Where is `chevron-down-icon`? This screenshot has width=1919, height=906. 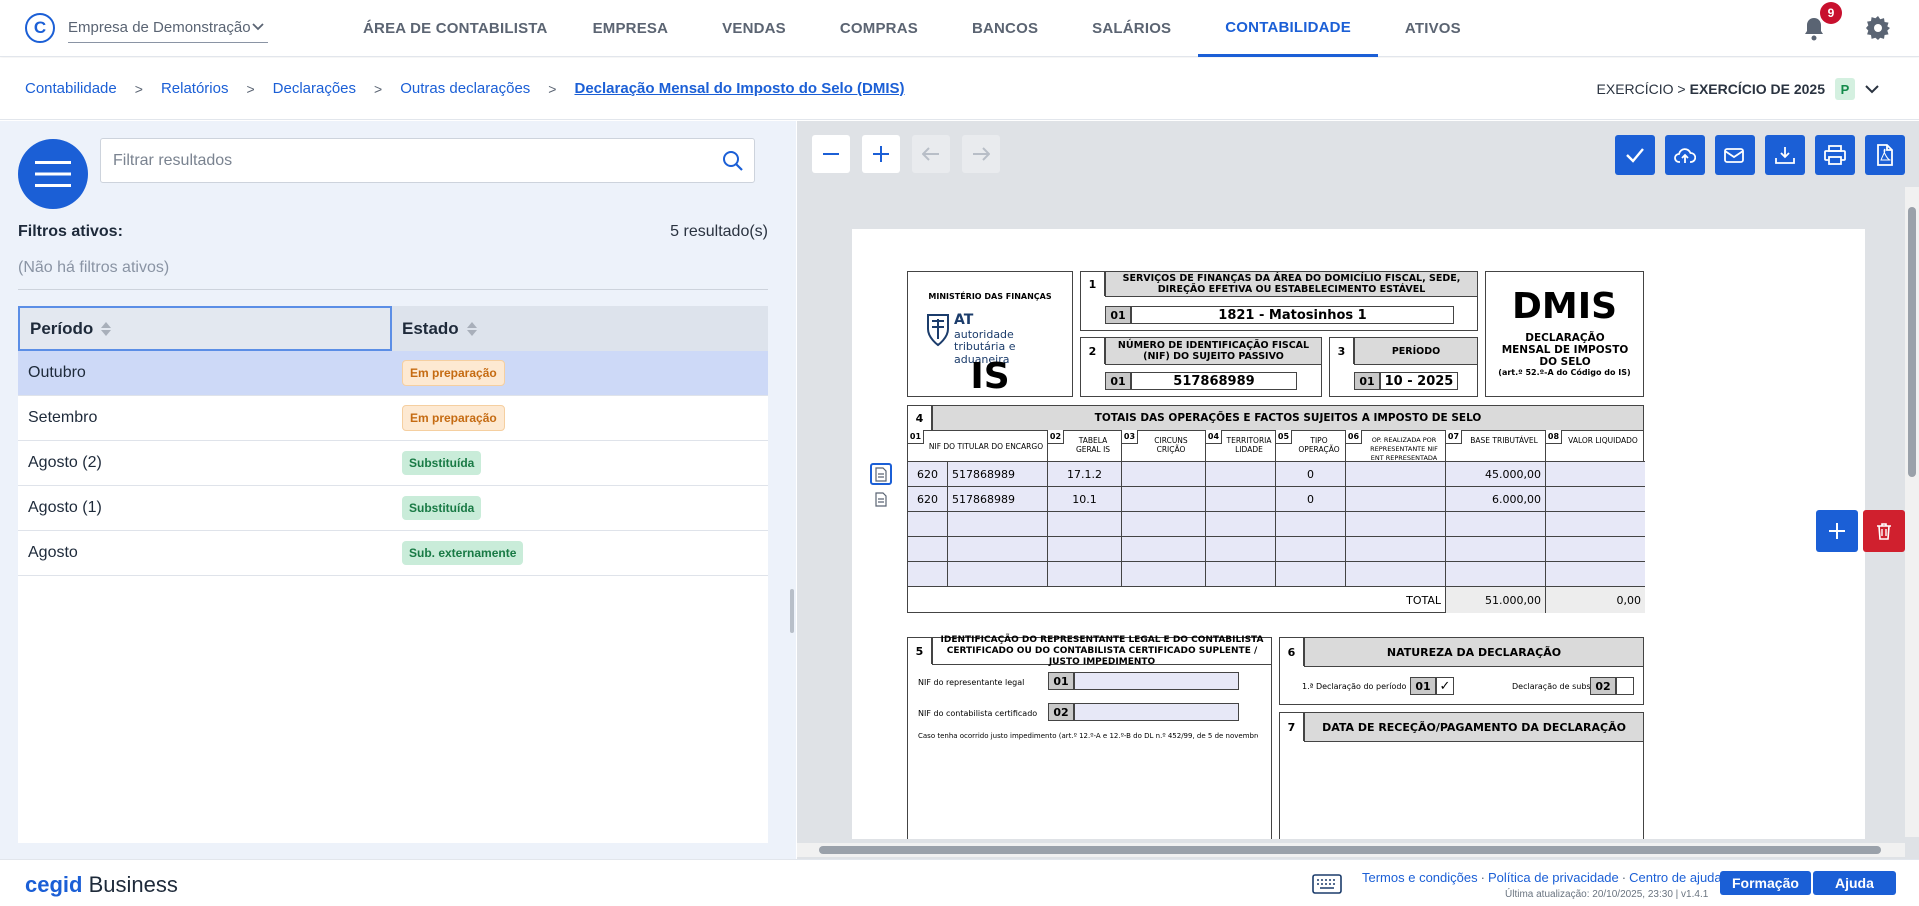
chevron-down-icon is located at coordinates (1872, 89).